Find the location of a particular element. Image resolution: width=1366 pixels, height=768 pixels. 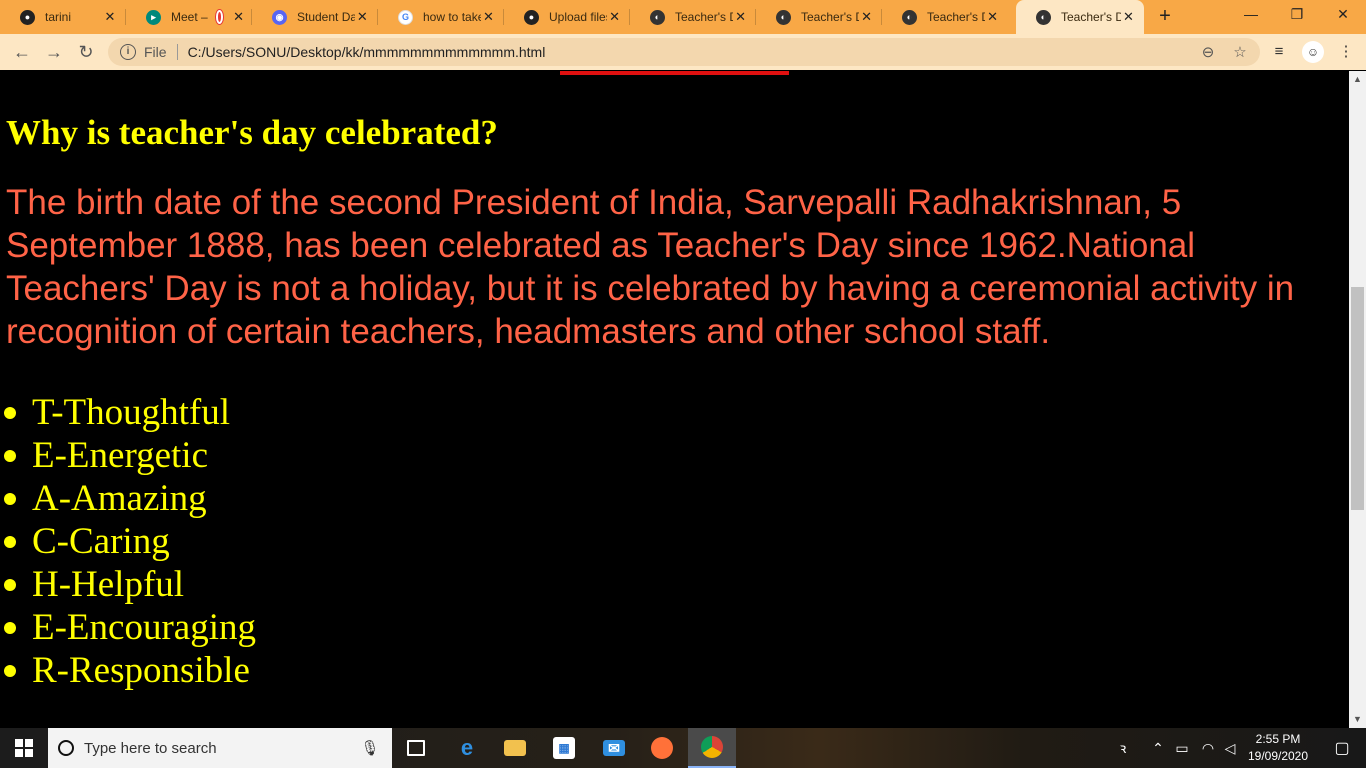

forward-arrow-icon: → is located at coordinates (54, 52).